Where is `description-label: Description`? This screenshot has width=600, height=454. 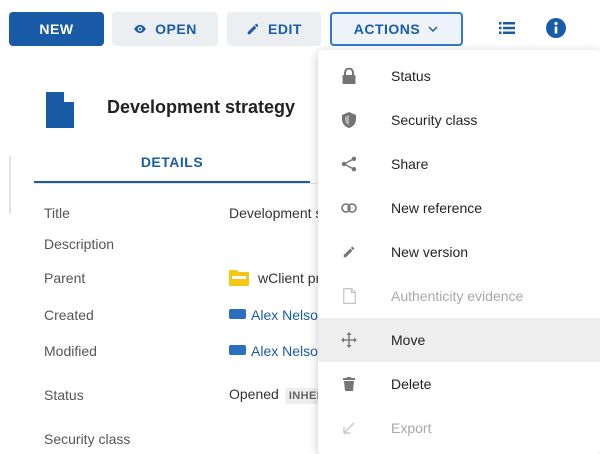
description-label: Description is located at coordinates (79, 244).